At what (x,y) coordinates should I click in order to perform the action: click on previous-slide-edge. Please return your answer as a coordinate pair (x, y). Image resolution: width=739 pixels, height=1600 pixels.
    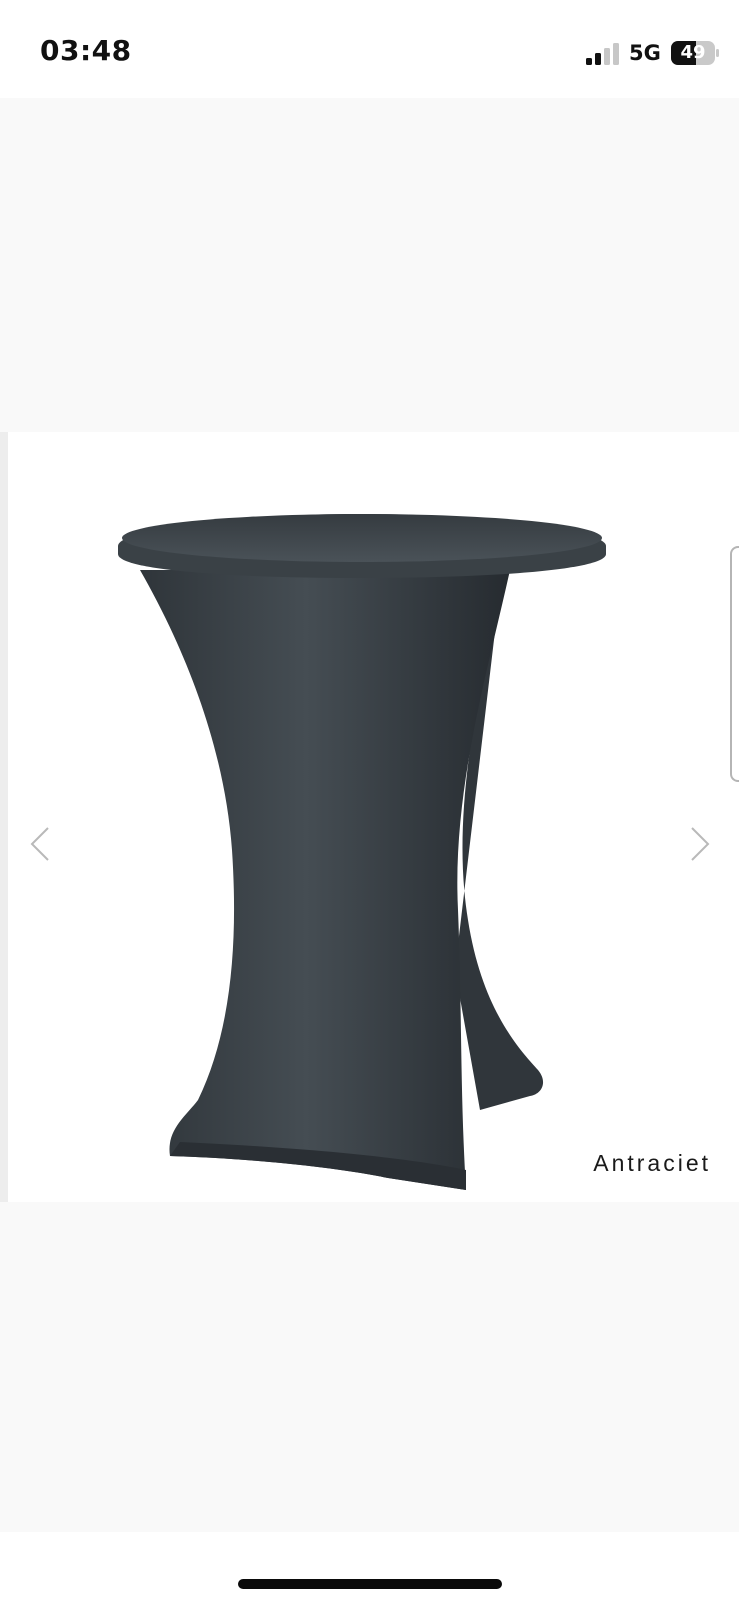
    Looking at the image, I should click on (4, 817).